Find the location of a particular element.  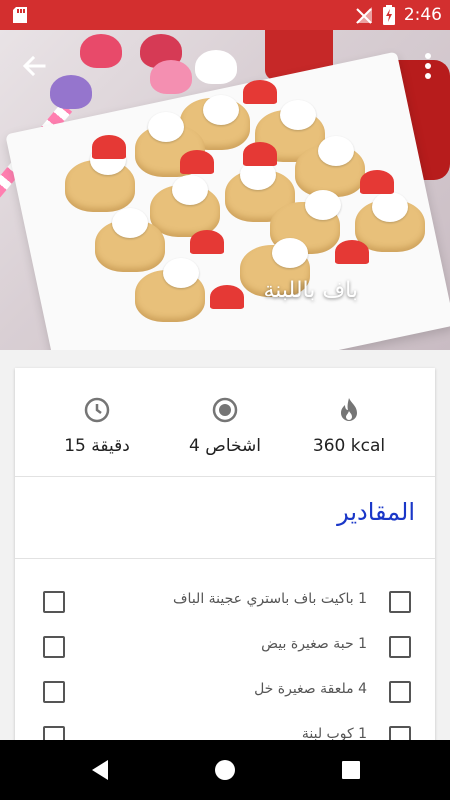

ingredient-row: 1 حبة صغيرة بيض is located at coordinates (225, 646).